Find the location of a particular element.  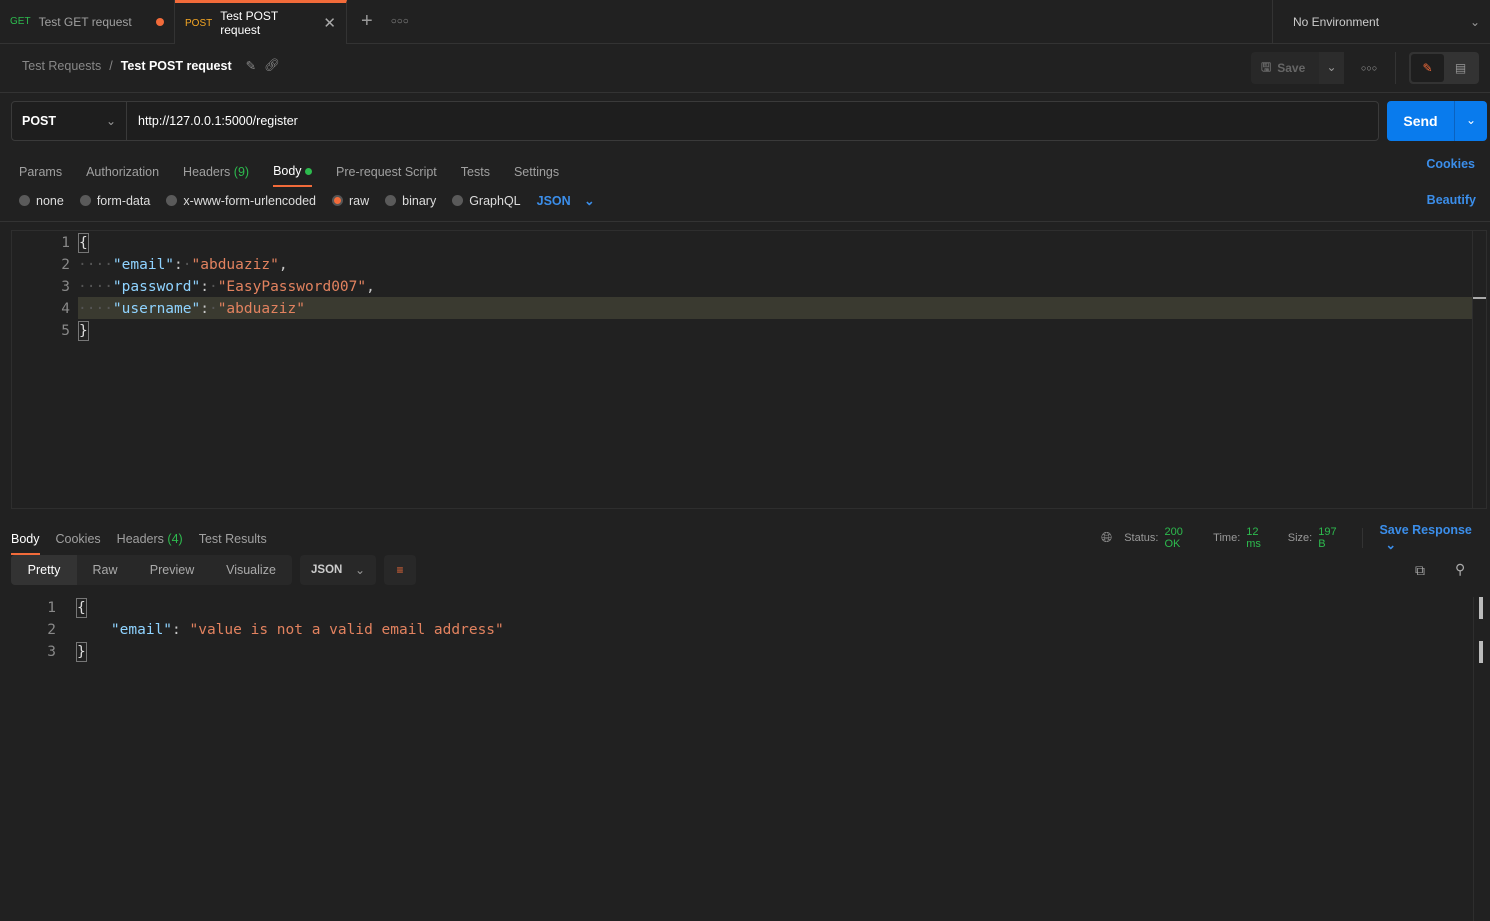

response-tab-cookies: Cookies is located at coordinates (78, 539).